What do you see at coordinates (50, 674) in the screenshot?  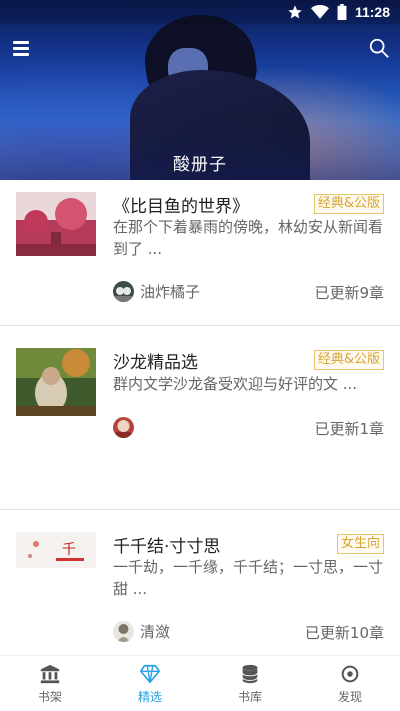 I see `bank-icon` at bounding box center [50, 674].